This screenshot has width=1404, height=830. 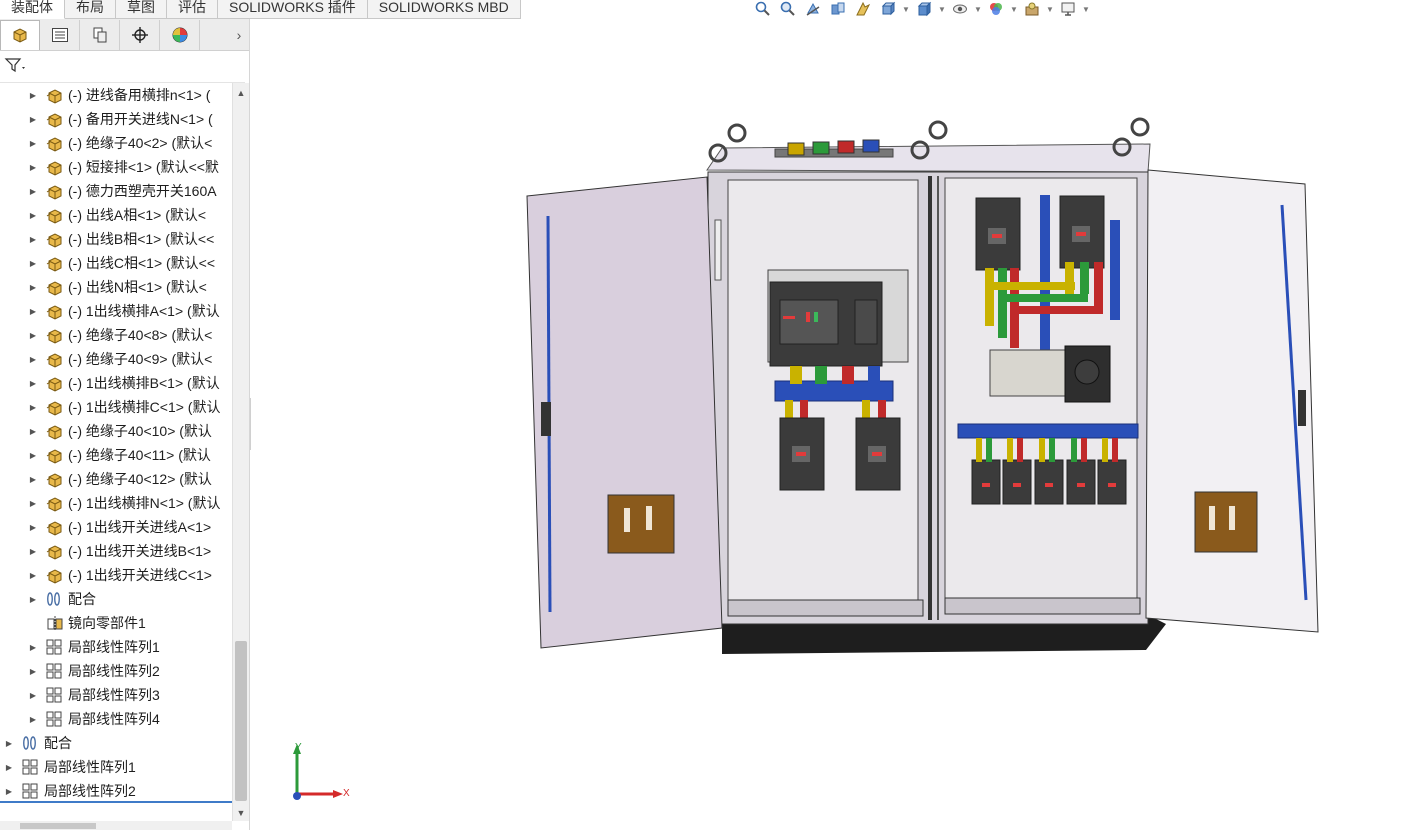 I want to click on tree-item: ▶ (-) 1出线横排A<1> (默认, so click(x=116, y=311).